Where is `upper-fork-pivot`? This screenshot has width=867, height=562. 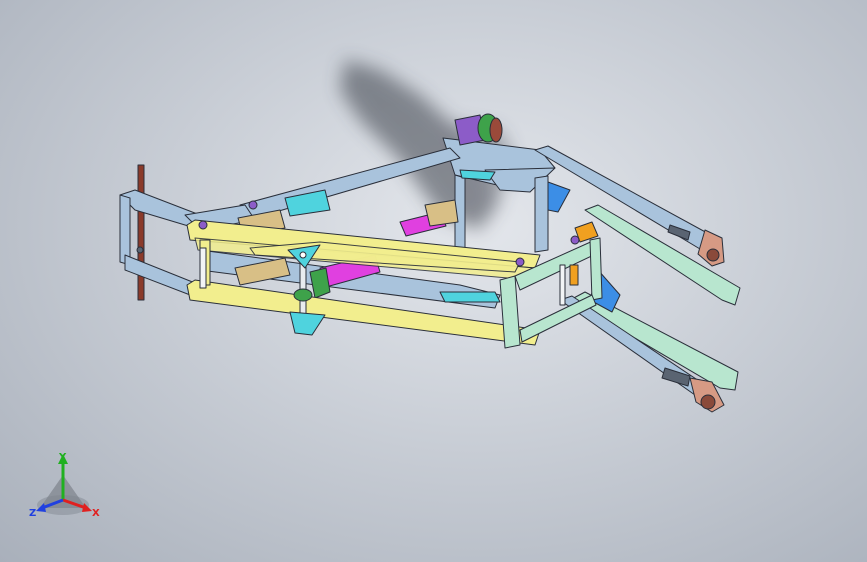 upper-fork-pivot is located at coordinates (713, 255).